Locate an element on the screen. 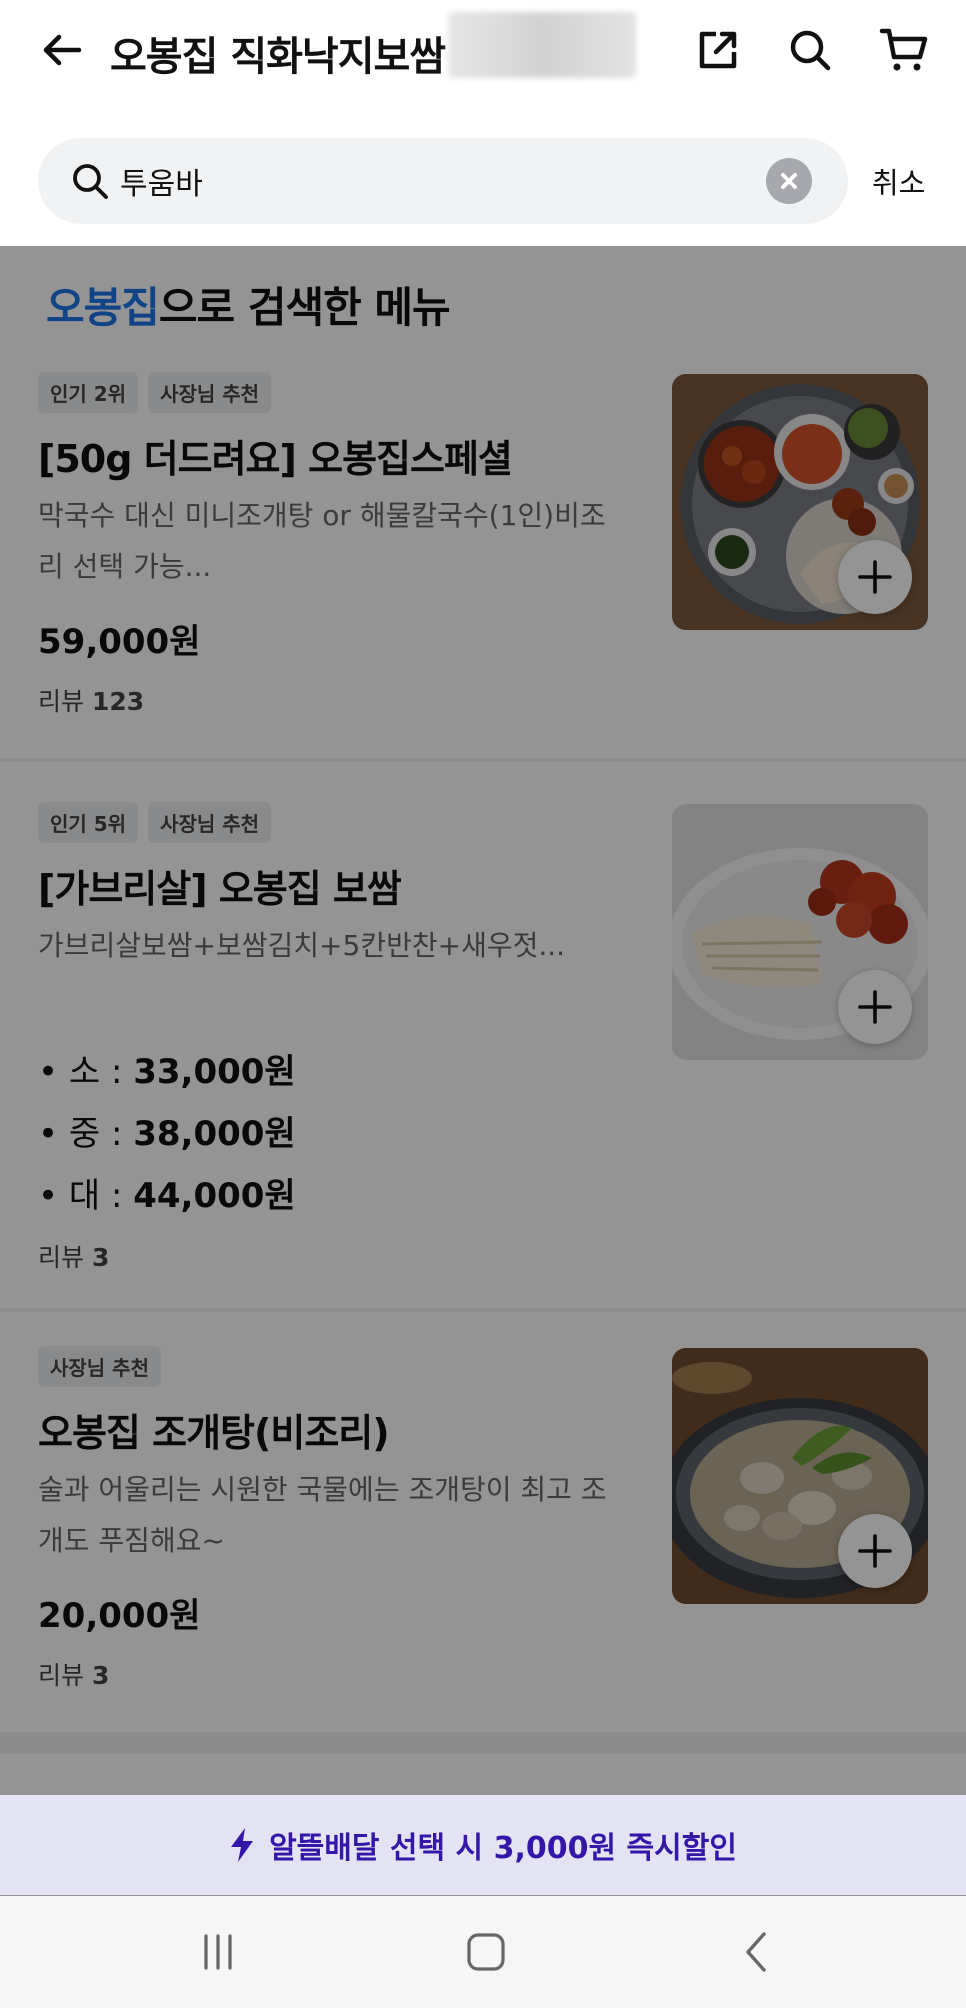 Image resolution: width=966 pixels, height=2008 pixels. promo-text: 알뜰배달 선택 시 3,000원 즉시할인 is located at coordinates (503, 1848).